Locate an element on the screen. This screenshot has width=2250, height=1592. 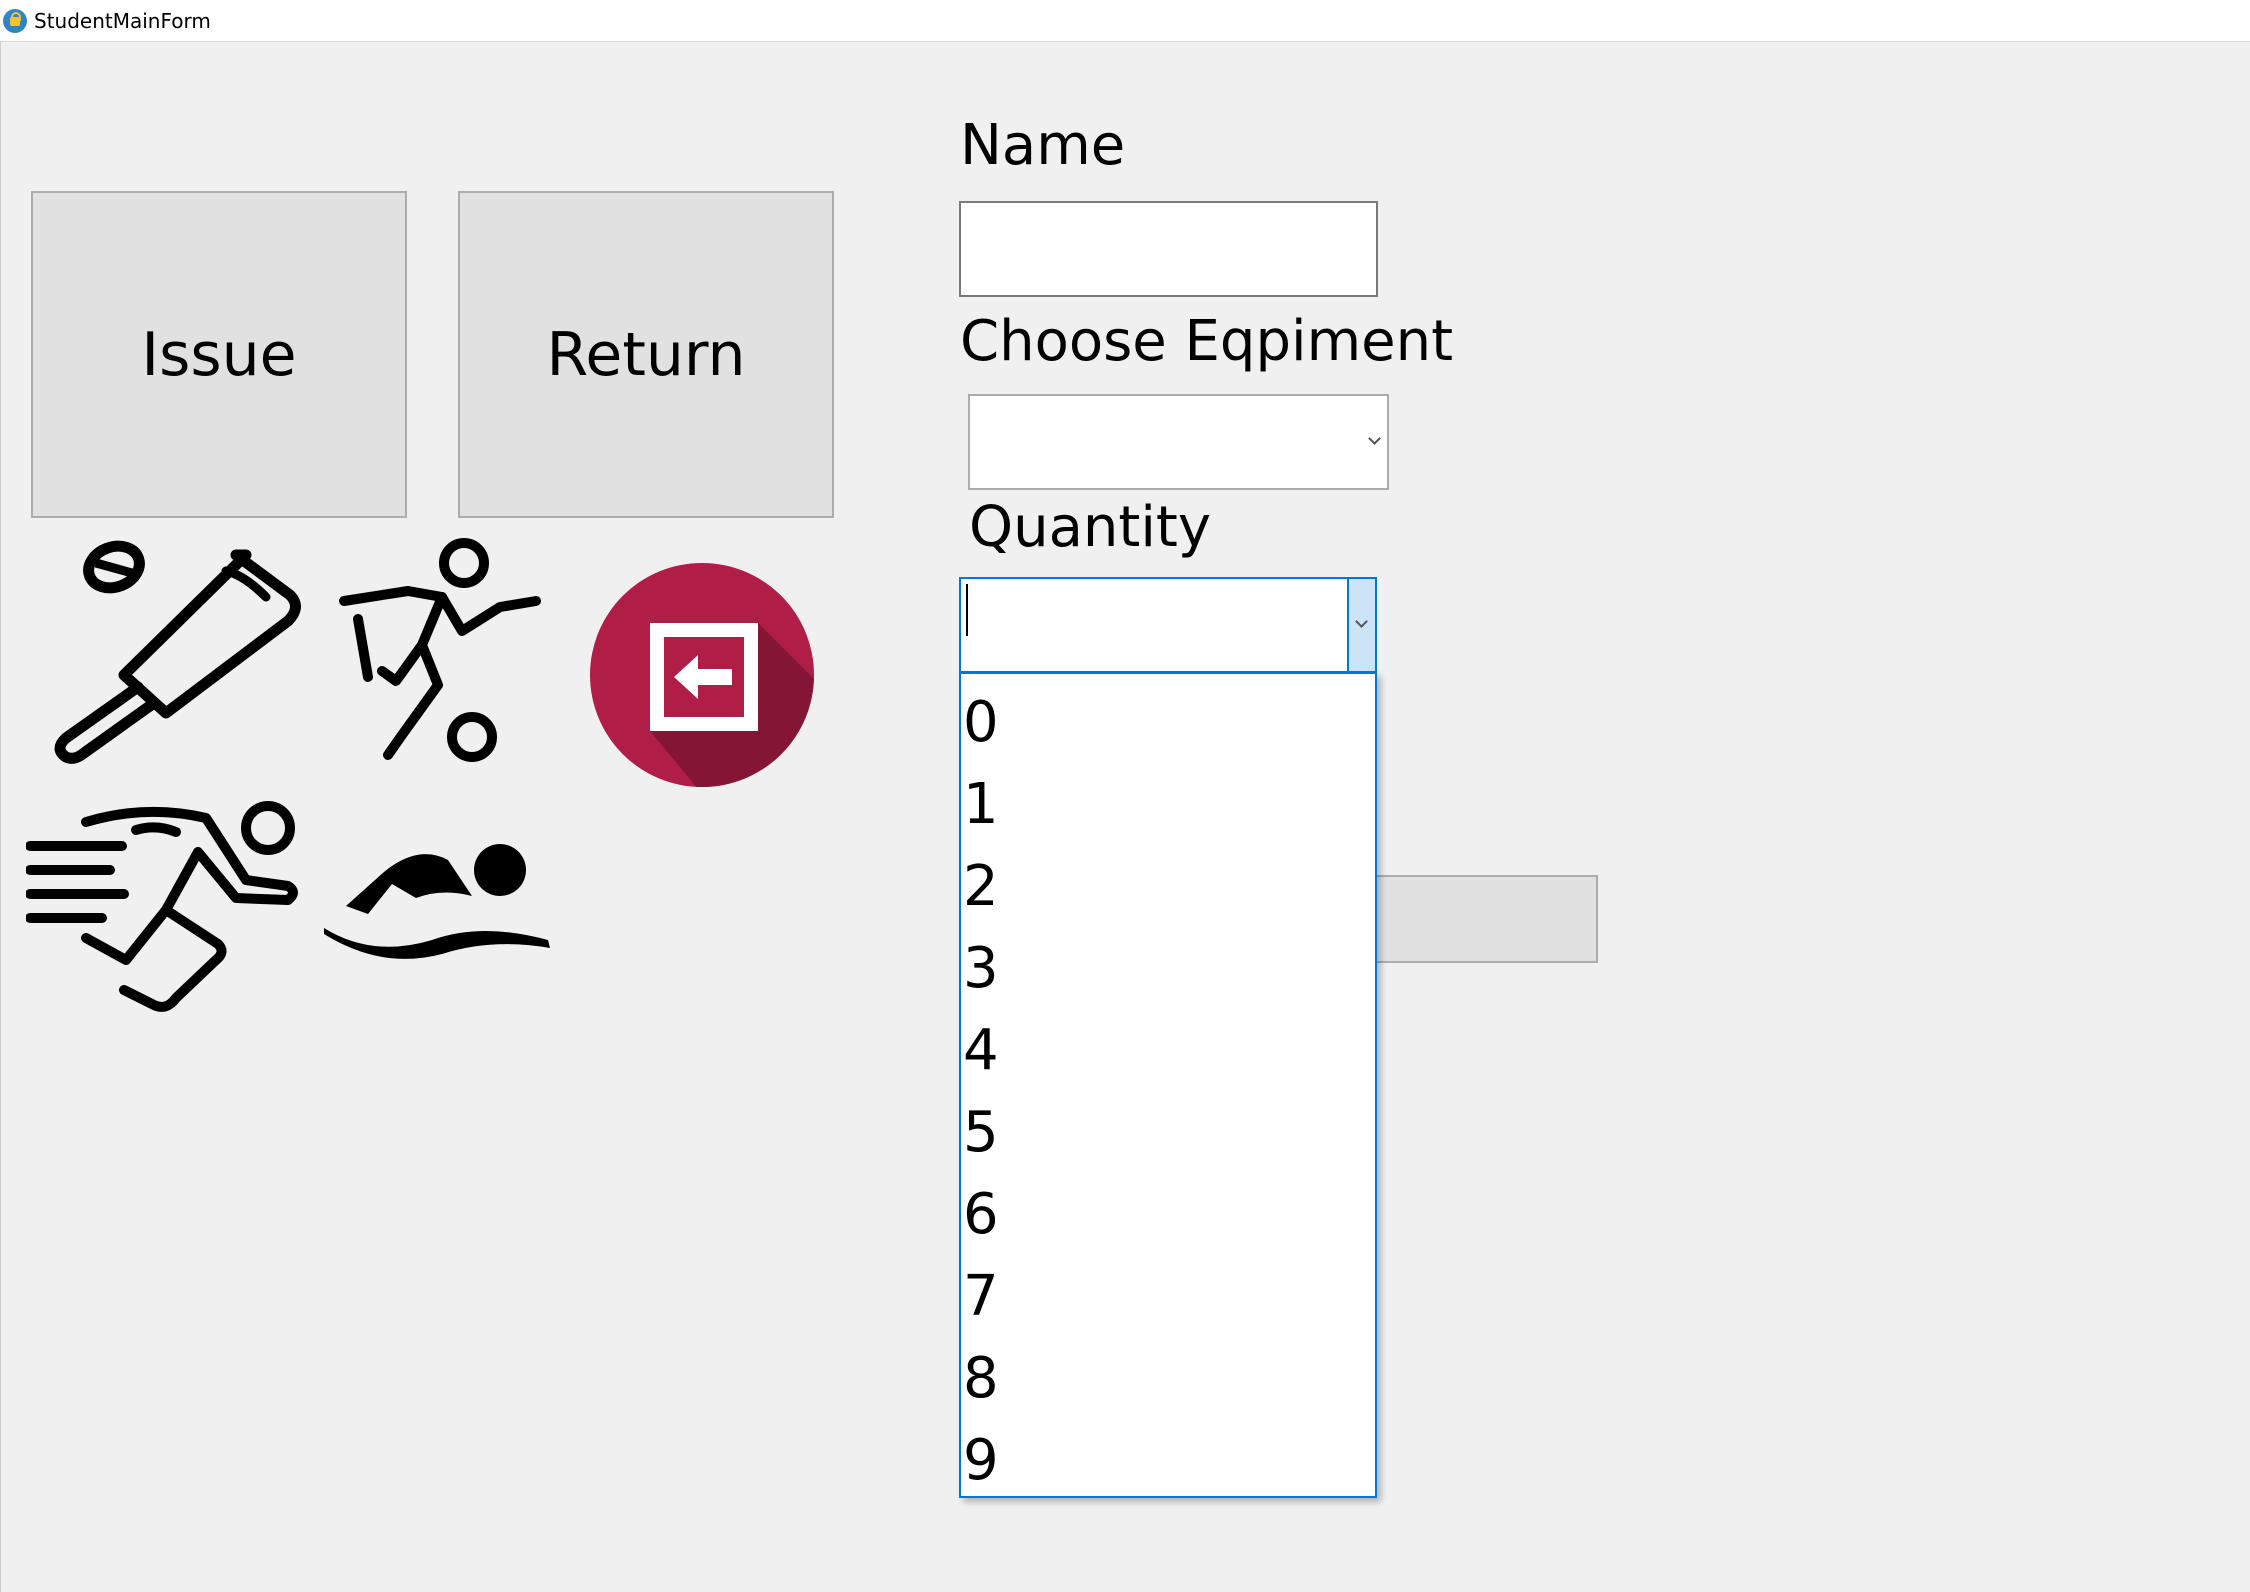
quantity-option: 6 is located at coordinates (1168, 1215).